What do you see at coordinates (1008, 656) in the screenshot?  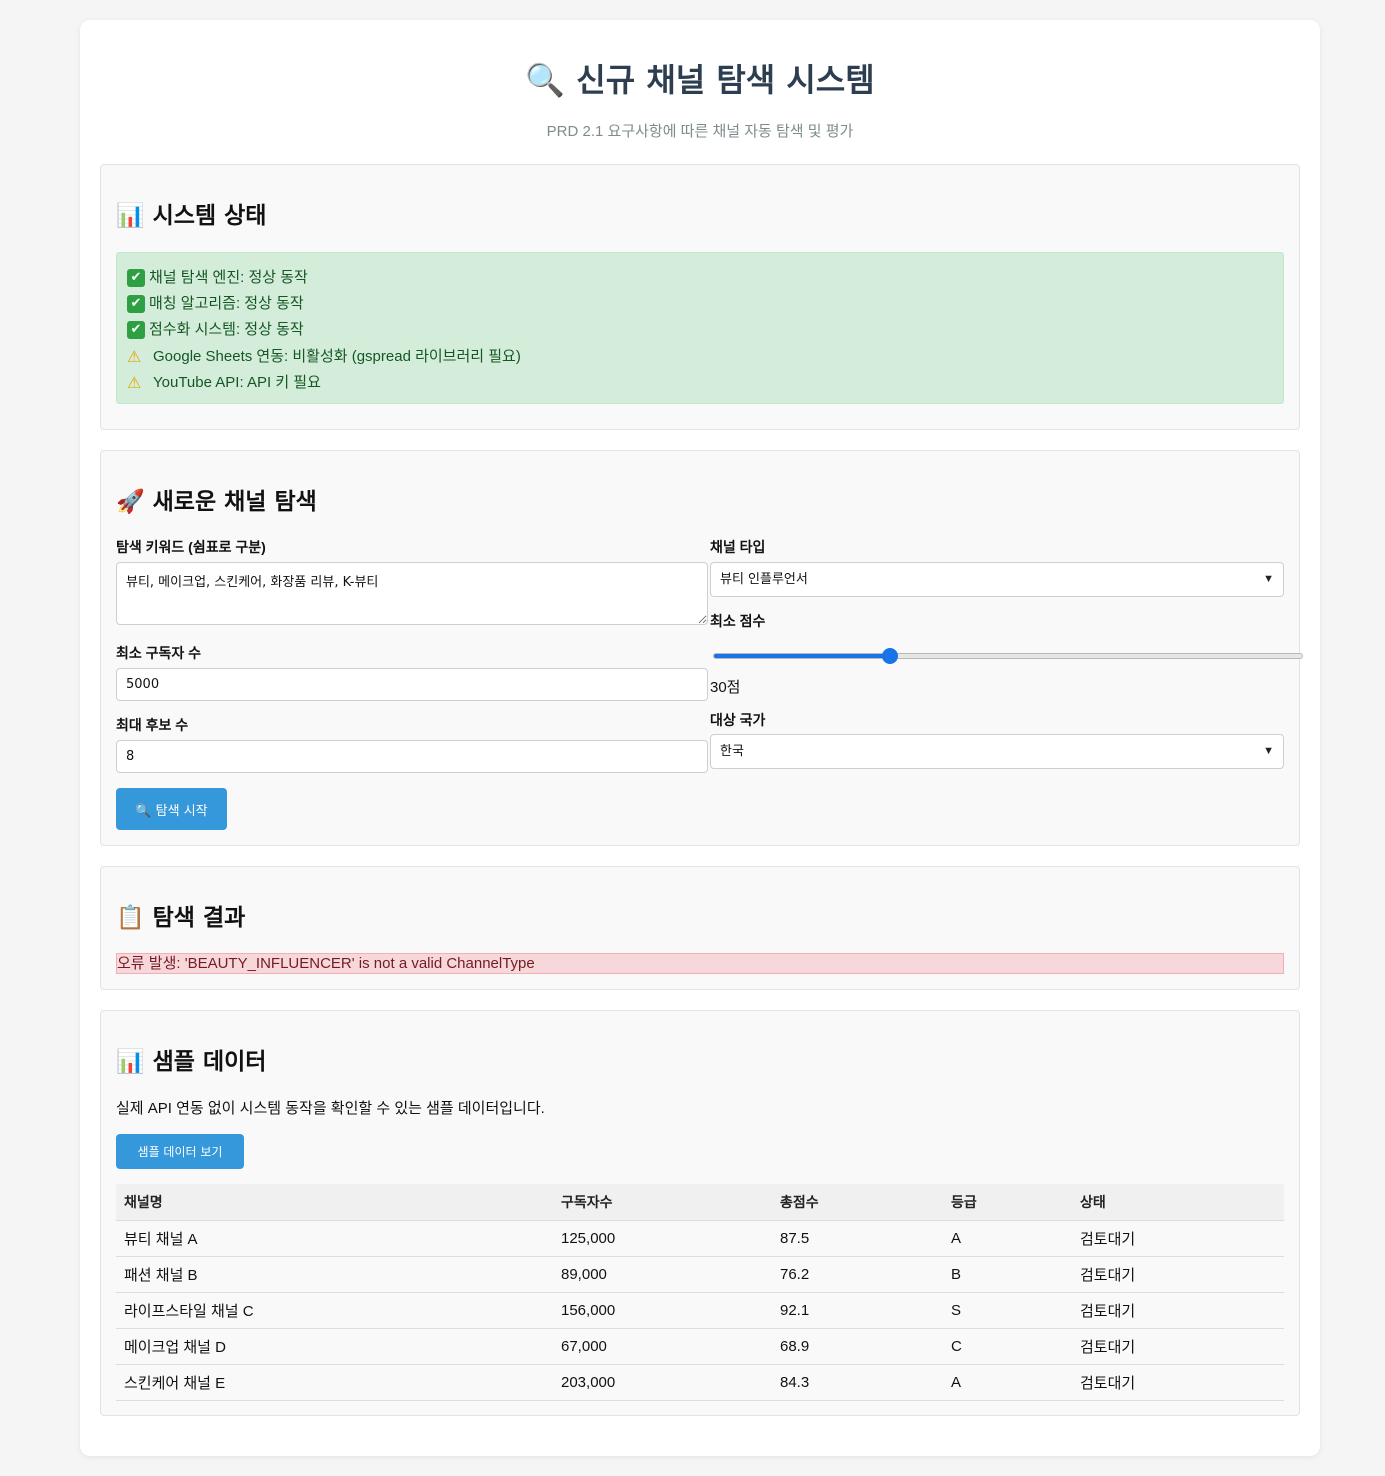 I see `min-score-slider` at bounding box center [1008, 656].